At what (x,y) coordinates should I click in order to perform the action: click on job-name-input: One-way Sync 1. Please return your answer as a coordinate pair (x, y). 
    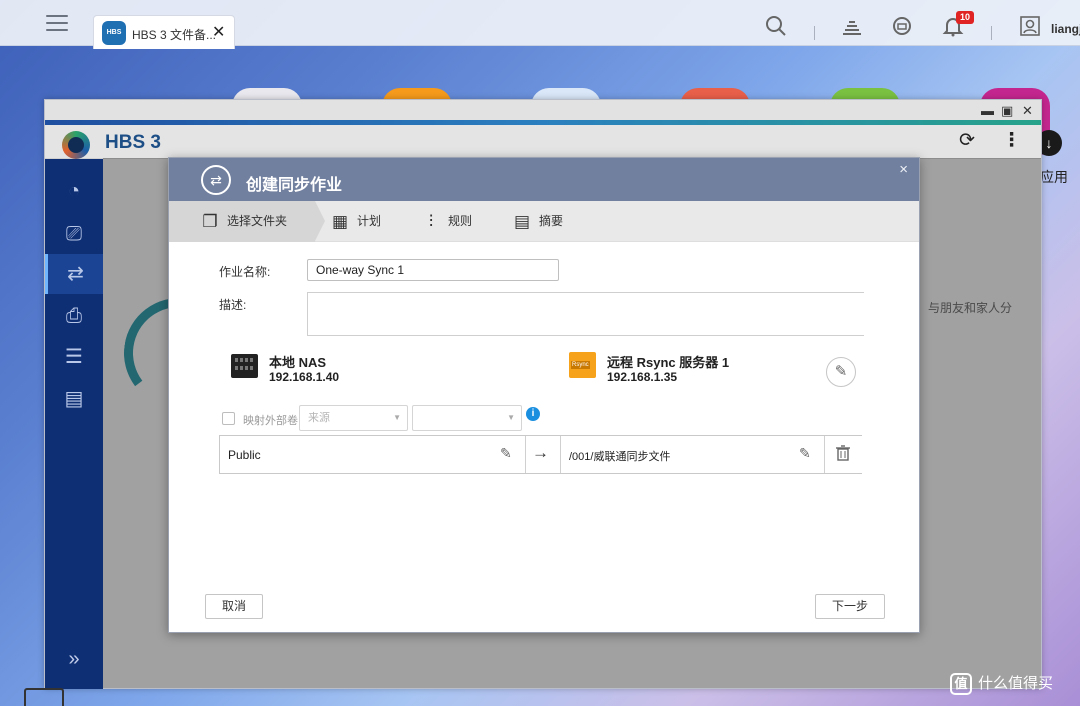
    Looking at the image, I should click on (433, 270).